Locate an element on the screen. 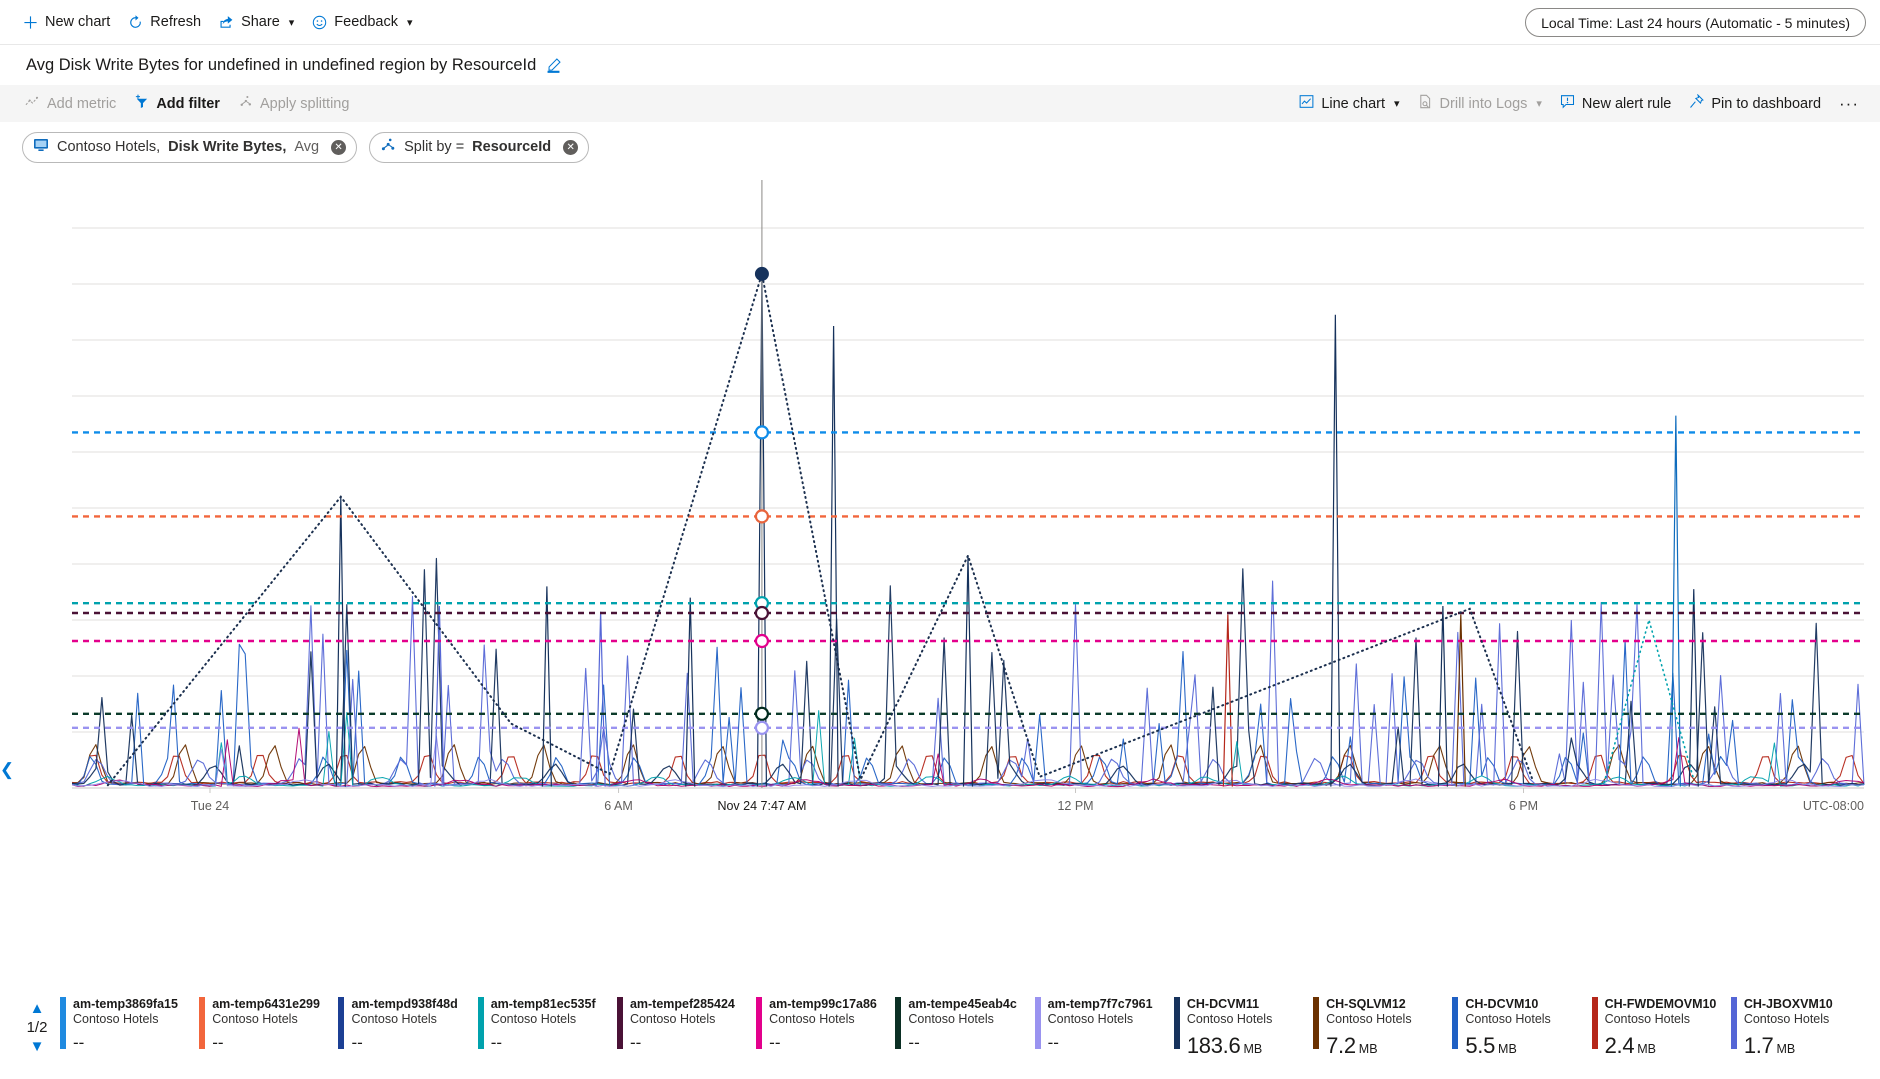 The width and height of the screenshot is (1880, 1079). legend-series-name: am-temp3869fa15 is located at coordinates (125, 1004).